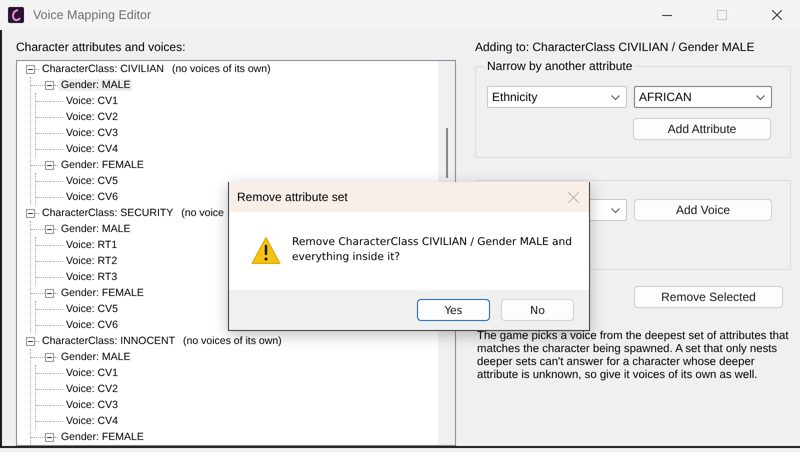  I want to click on dialog-title: Remove attribute set, so click(292, 197).